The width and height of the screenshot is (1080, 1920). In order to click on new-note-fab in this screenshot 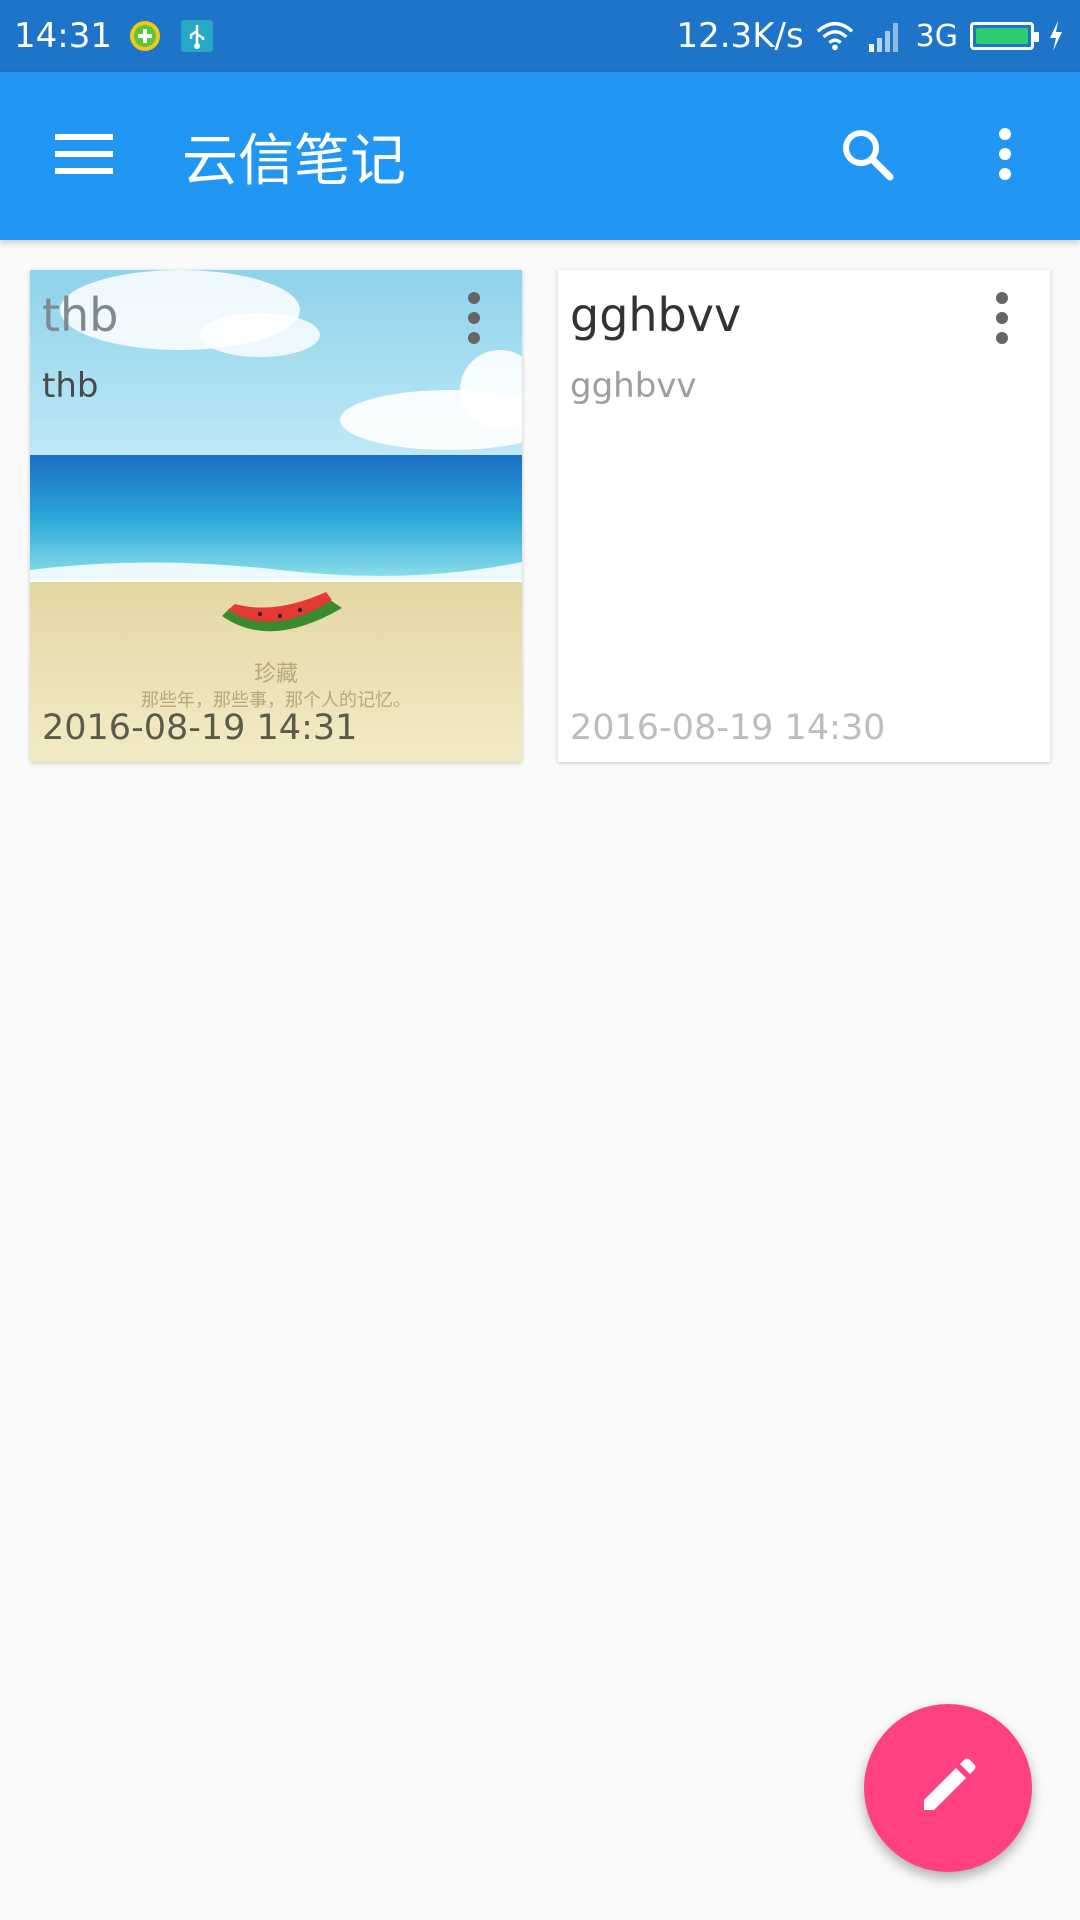, I will do `click(948, 1788)`.